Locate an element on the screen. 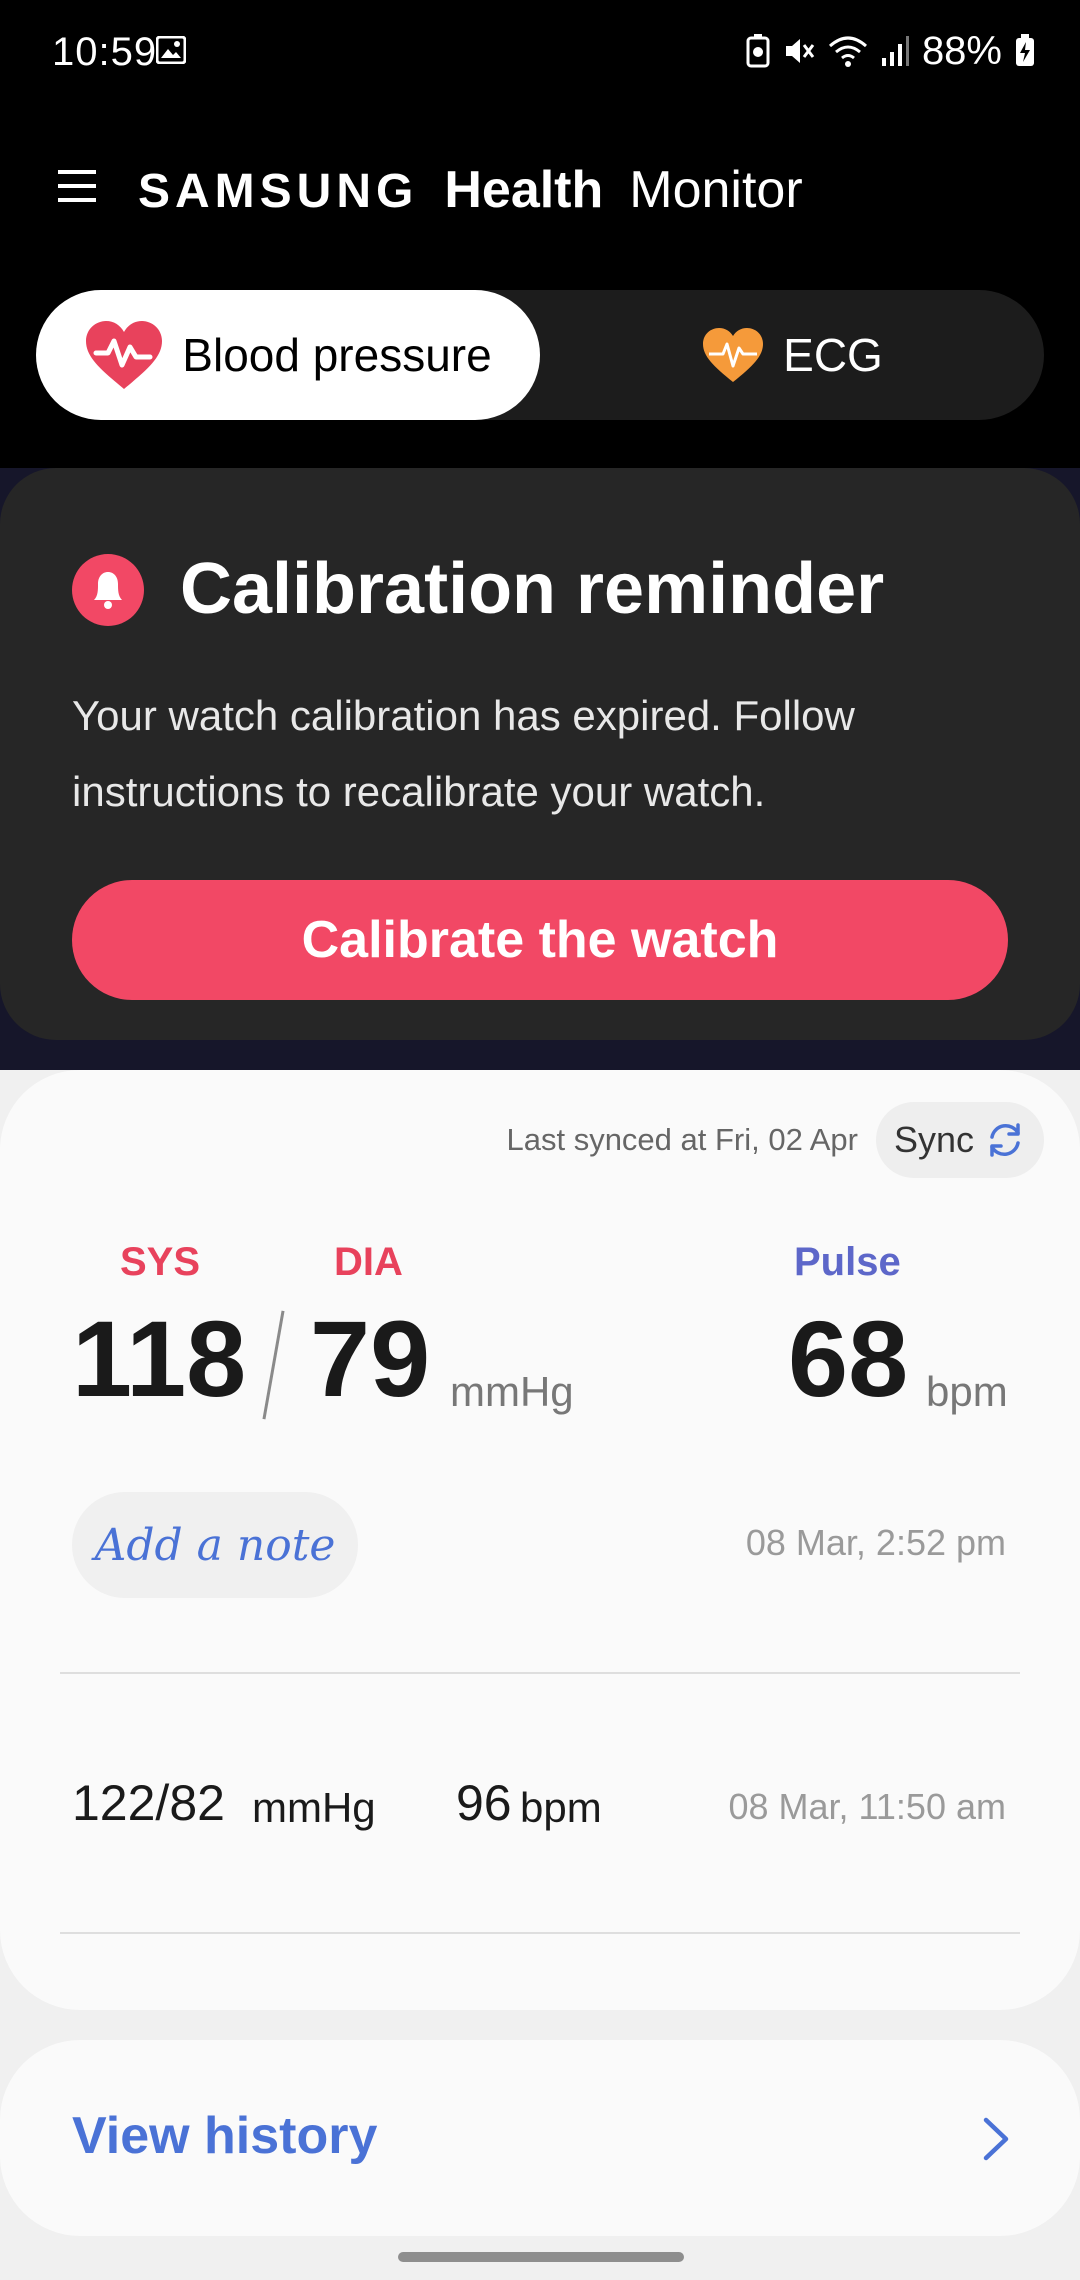 Image resolution: width=1080 pixels, height=2280 pixels. brand-monitor: Monitor is located at coordinates (716, 190).